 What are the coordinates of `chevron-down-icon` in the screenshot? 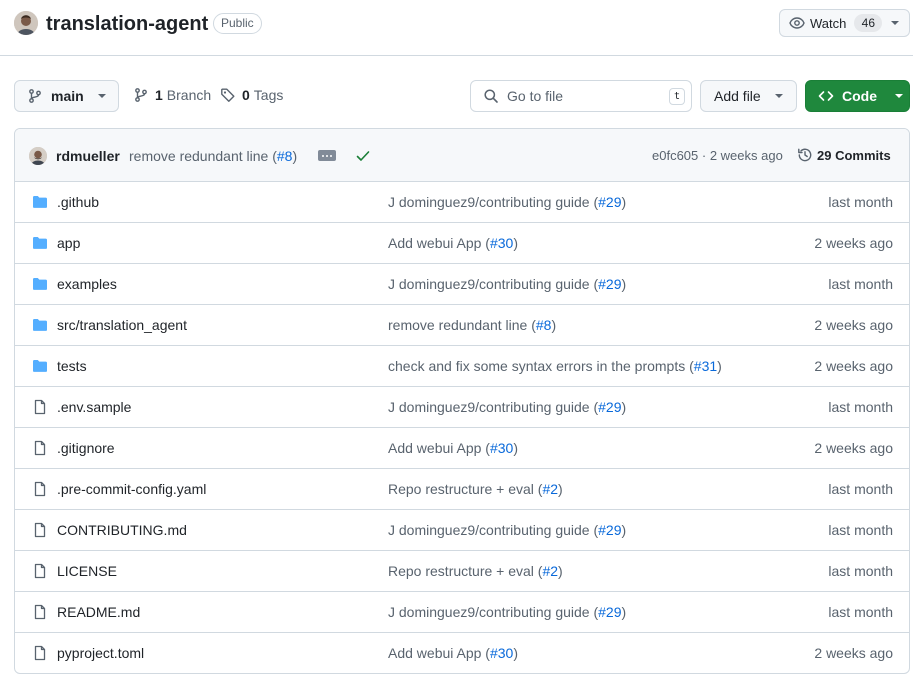 It's located at (895, 23).